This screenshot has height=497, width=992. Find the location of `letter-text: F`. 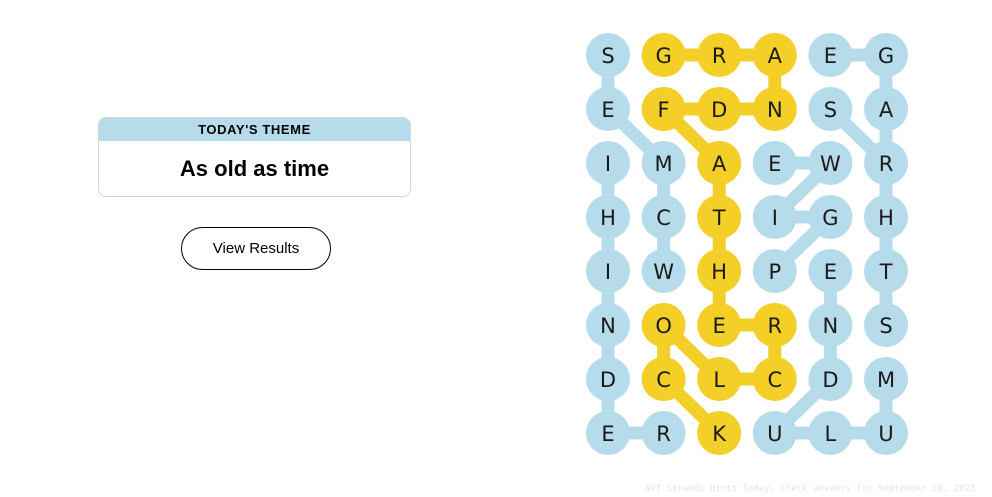

letter-text: F is located at coordinates (664, 110).